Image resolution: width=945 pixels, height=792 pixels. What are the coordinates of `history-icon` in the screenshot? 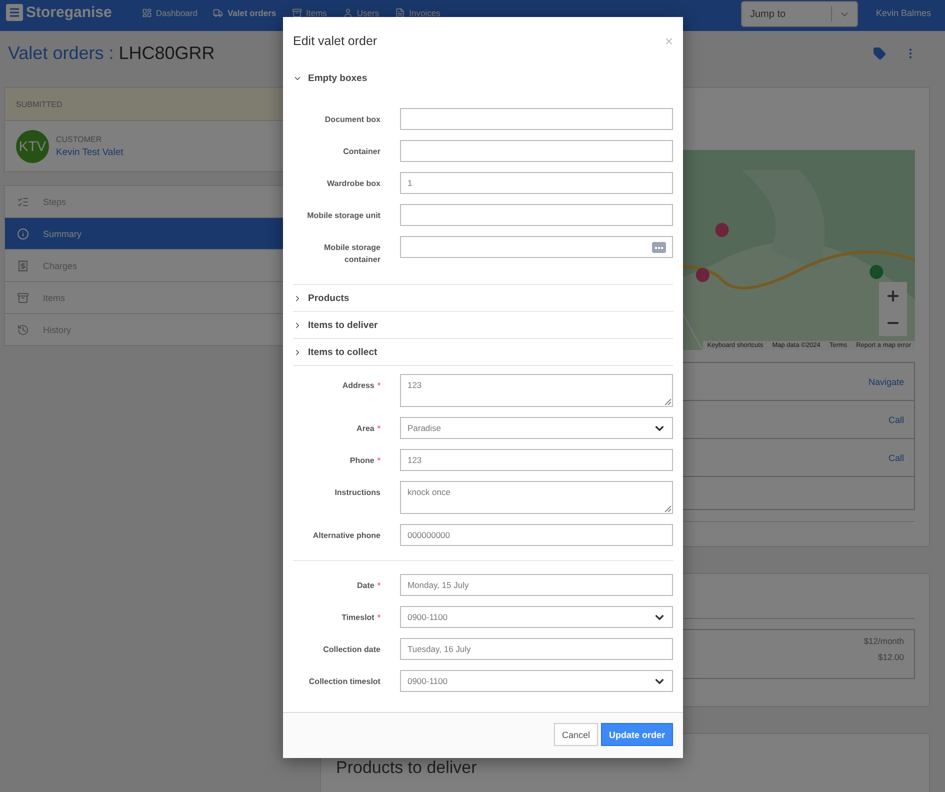 It's located at (23, 330).